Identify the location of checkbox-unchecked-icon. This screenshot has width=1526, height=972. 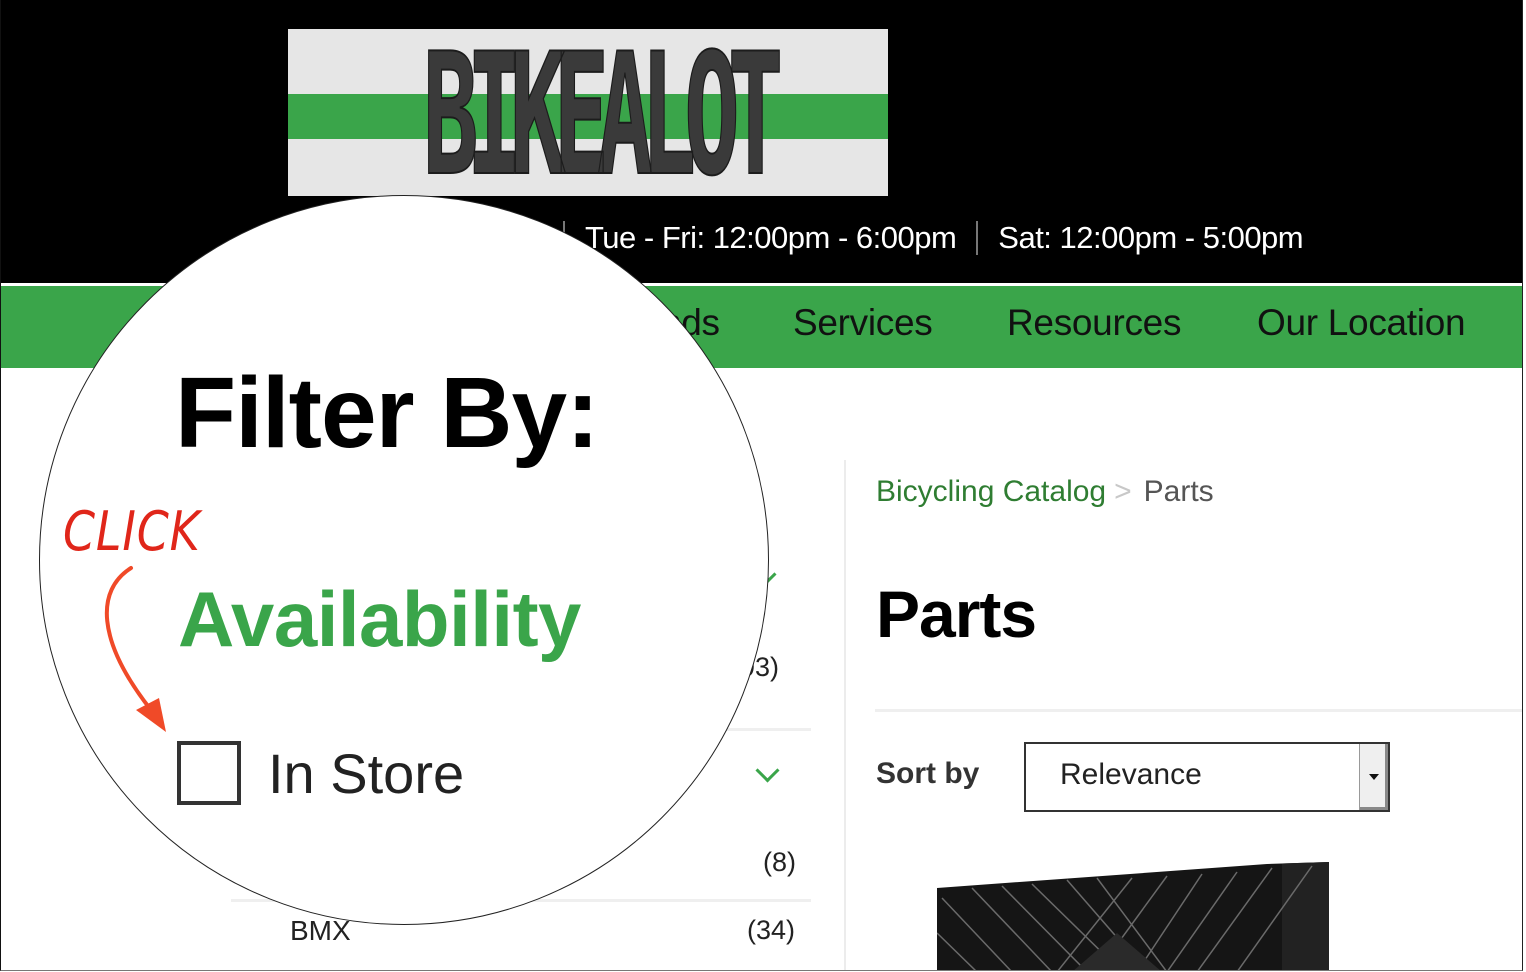
(209, 773).